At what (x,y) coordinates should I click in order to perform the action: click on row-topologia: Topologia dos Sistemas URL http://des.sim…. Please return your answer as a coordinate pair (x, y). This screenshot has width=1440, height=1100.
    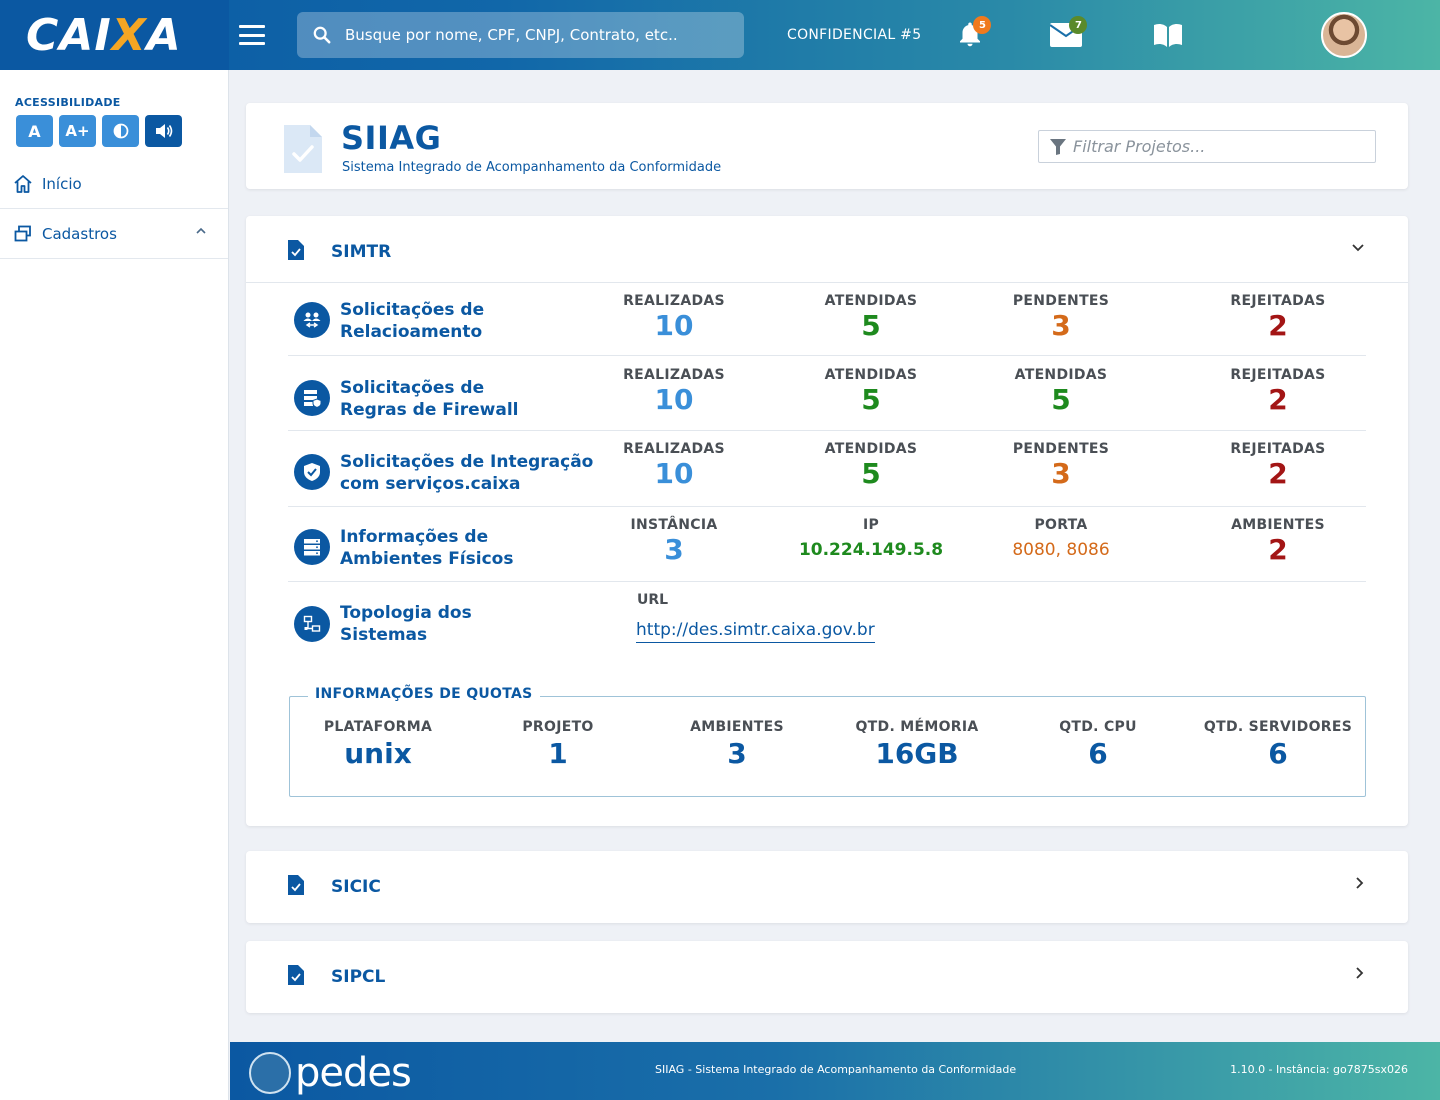
    Looking at the image, I should click on (827, 622).